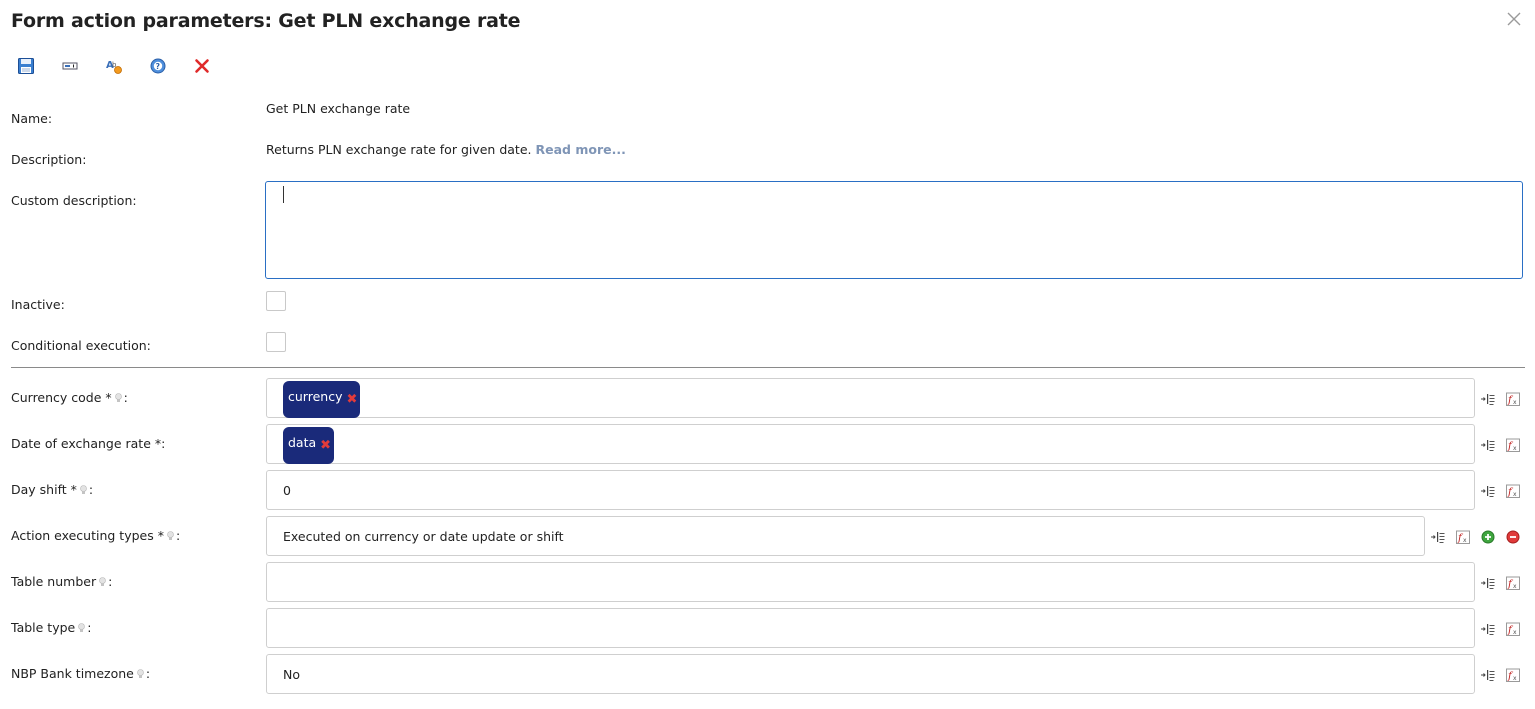 The image size is (1535, 709). I want to click on description-label: Description:, so click(49, 159).